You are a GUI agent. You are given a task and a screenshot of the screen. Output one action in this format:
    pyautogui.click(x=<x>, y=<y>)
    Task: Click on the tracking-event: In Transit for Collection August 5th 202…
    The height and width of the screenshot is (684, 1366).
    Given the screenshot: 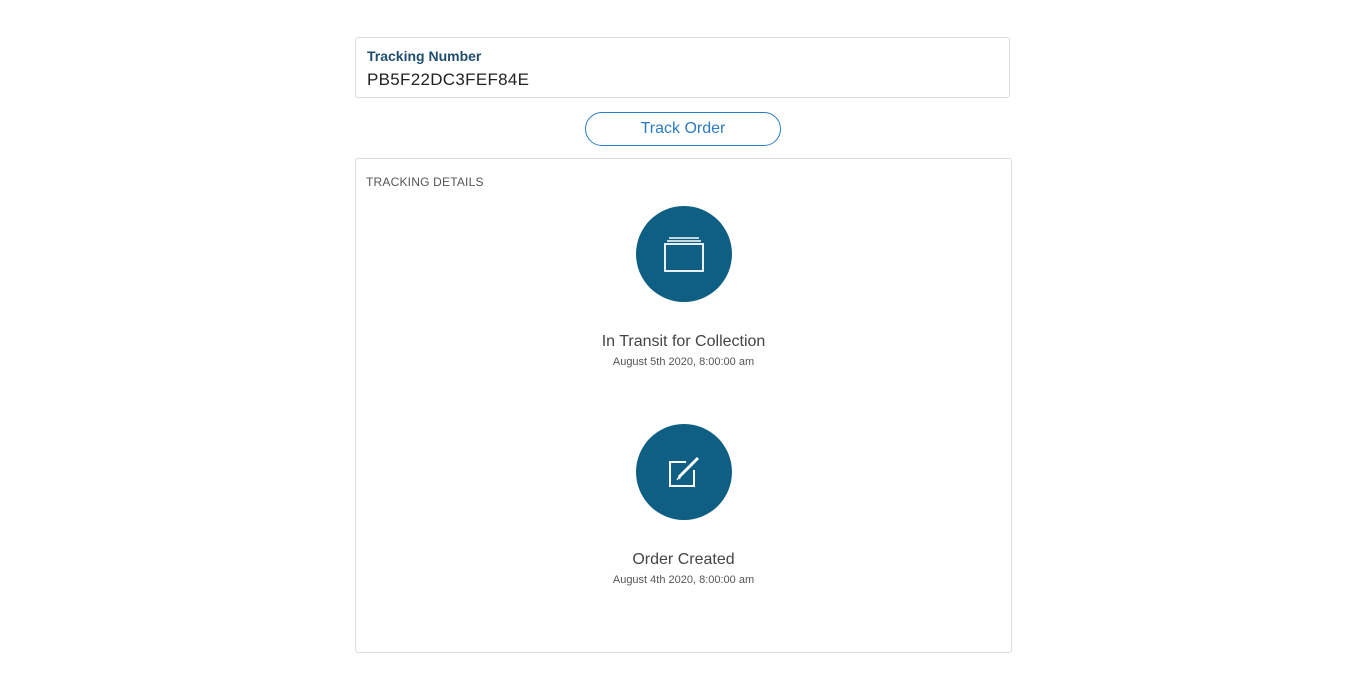 What is the action you would take?
    pyautogui.click(x=683, y=287)
    